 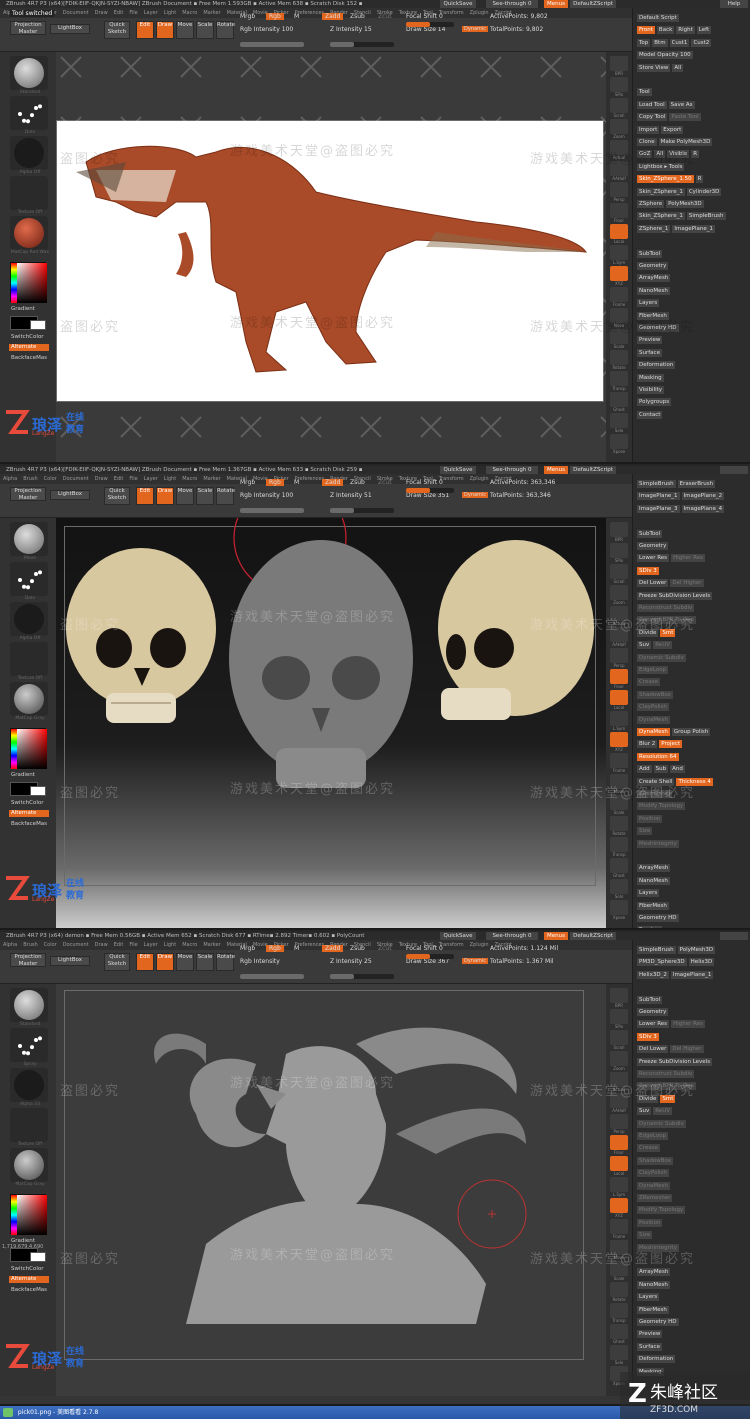 I want to click on shelf-frame-button, so click(x=619, y=760).